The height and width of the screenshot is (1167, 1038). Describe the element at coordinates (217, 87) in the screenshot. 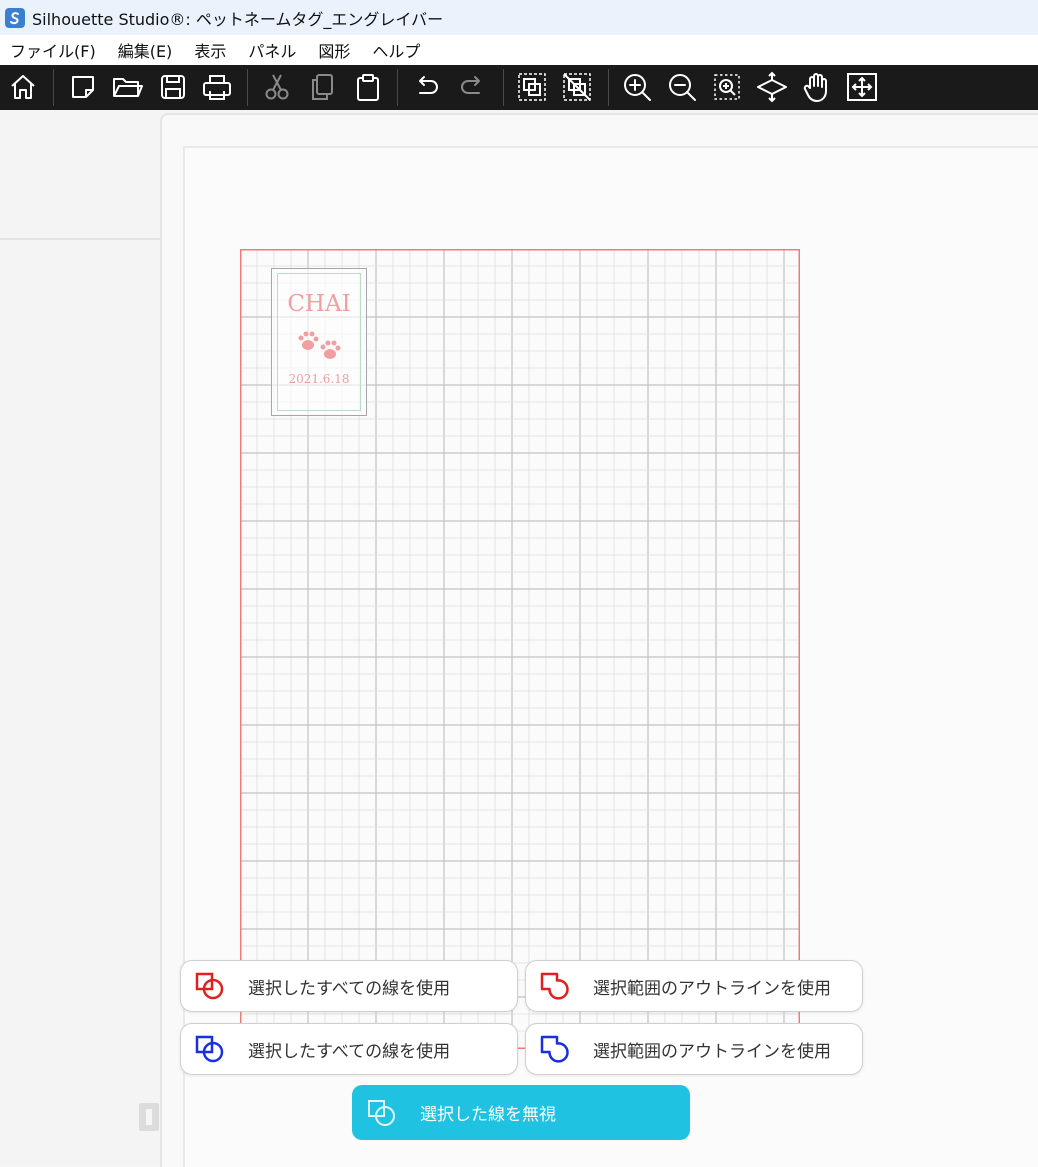

I see `print-icon` at that location.